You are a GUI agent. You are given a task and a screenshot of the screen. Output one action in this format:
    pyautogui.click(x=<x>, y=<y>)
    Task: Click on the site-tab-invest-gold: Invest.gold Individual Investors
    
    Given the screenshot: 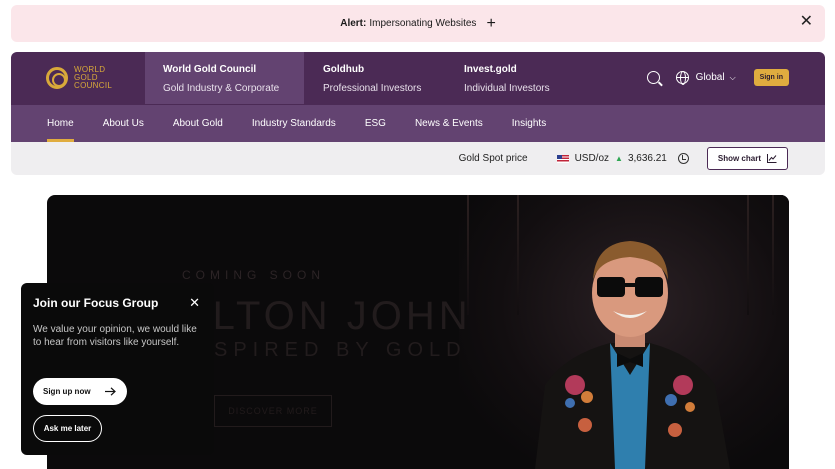 What is the action you would take?
    pyautogui.click(x=516, y=78)
    